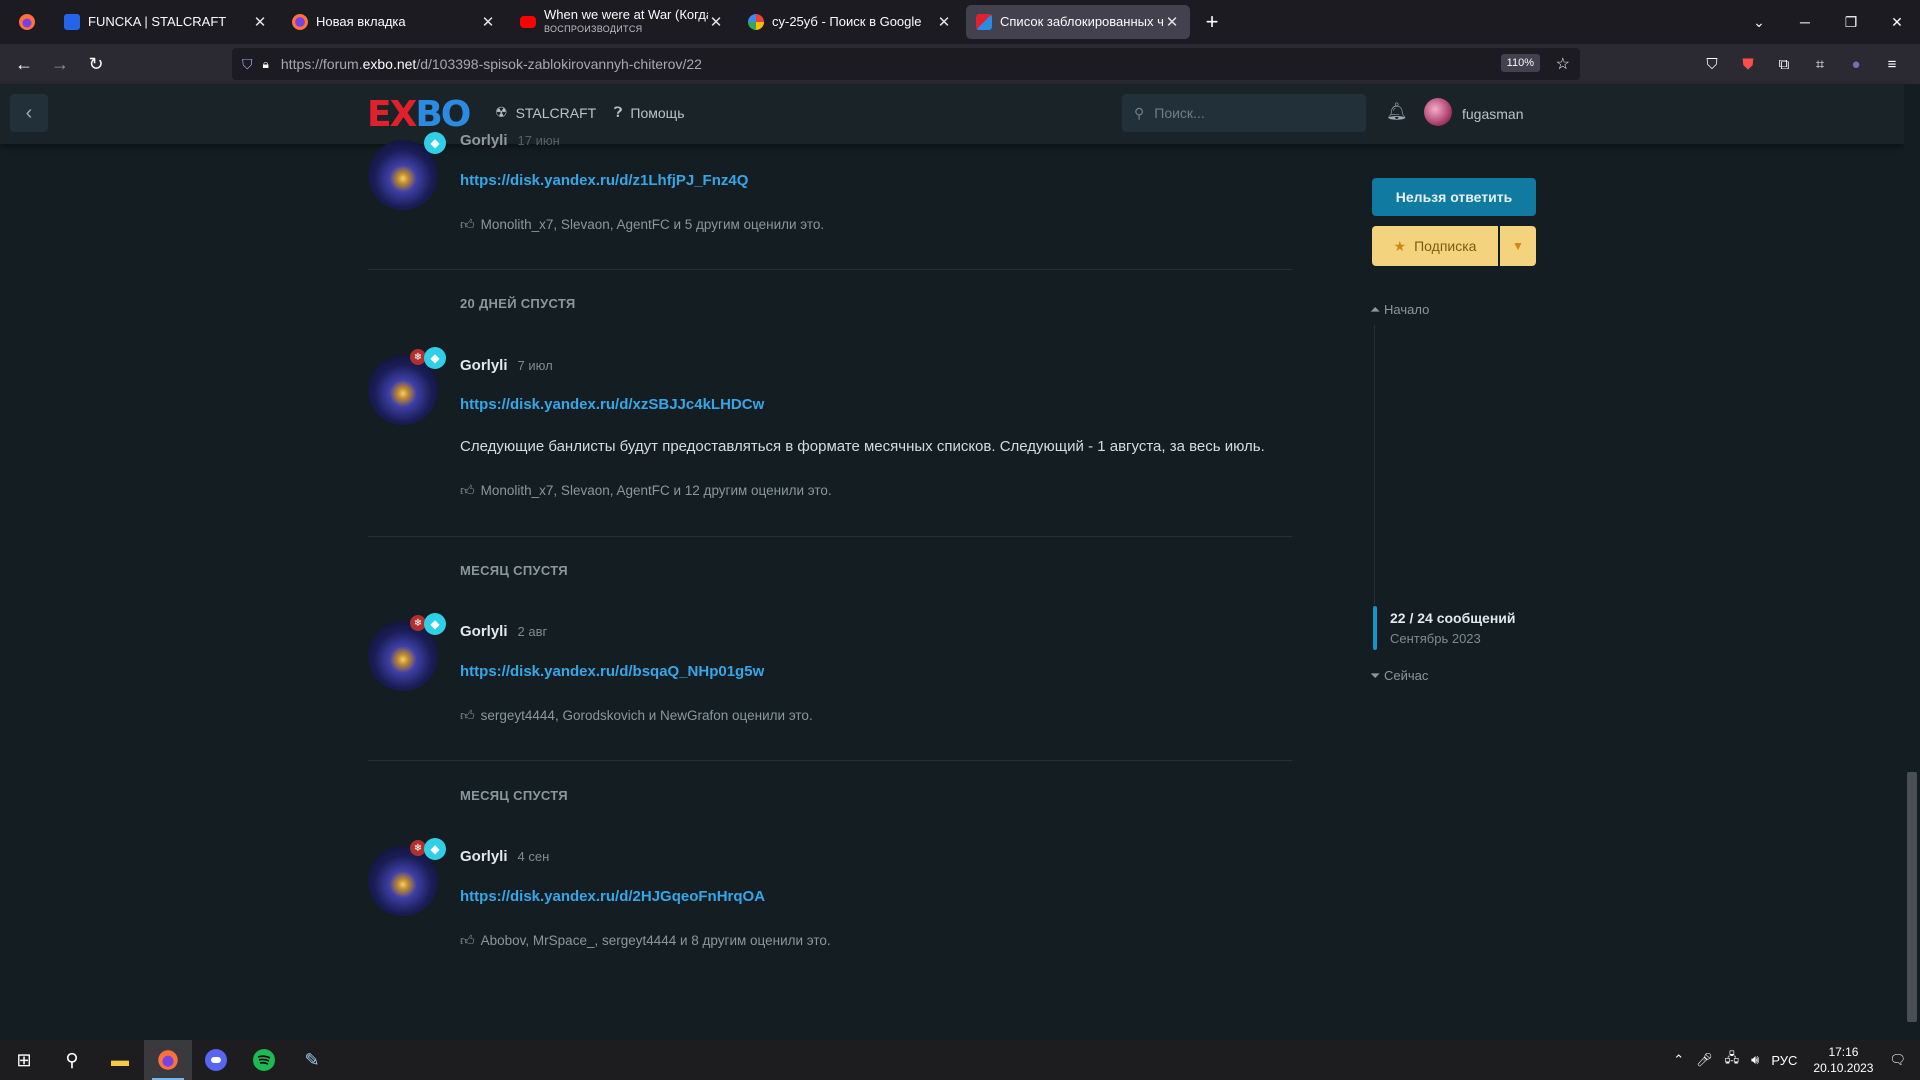  Describe the element at coordinates (1820, 64) in the screenshot. I see `crop-icon: ⌗` at that location.